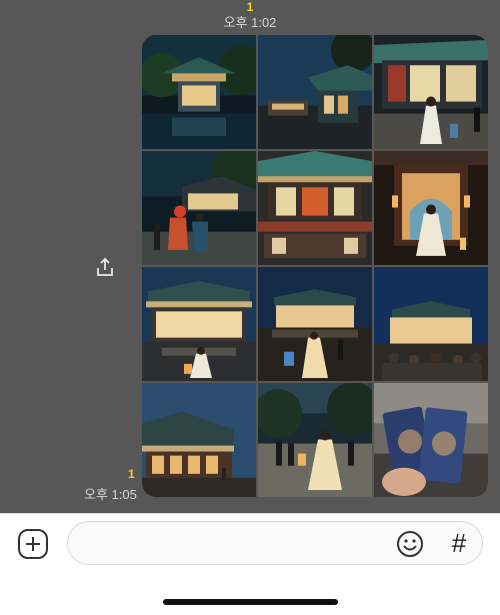 This screenshot has height=615, width=500. I want to click on hashtag-icon: #, so click(459, 543).